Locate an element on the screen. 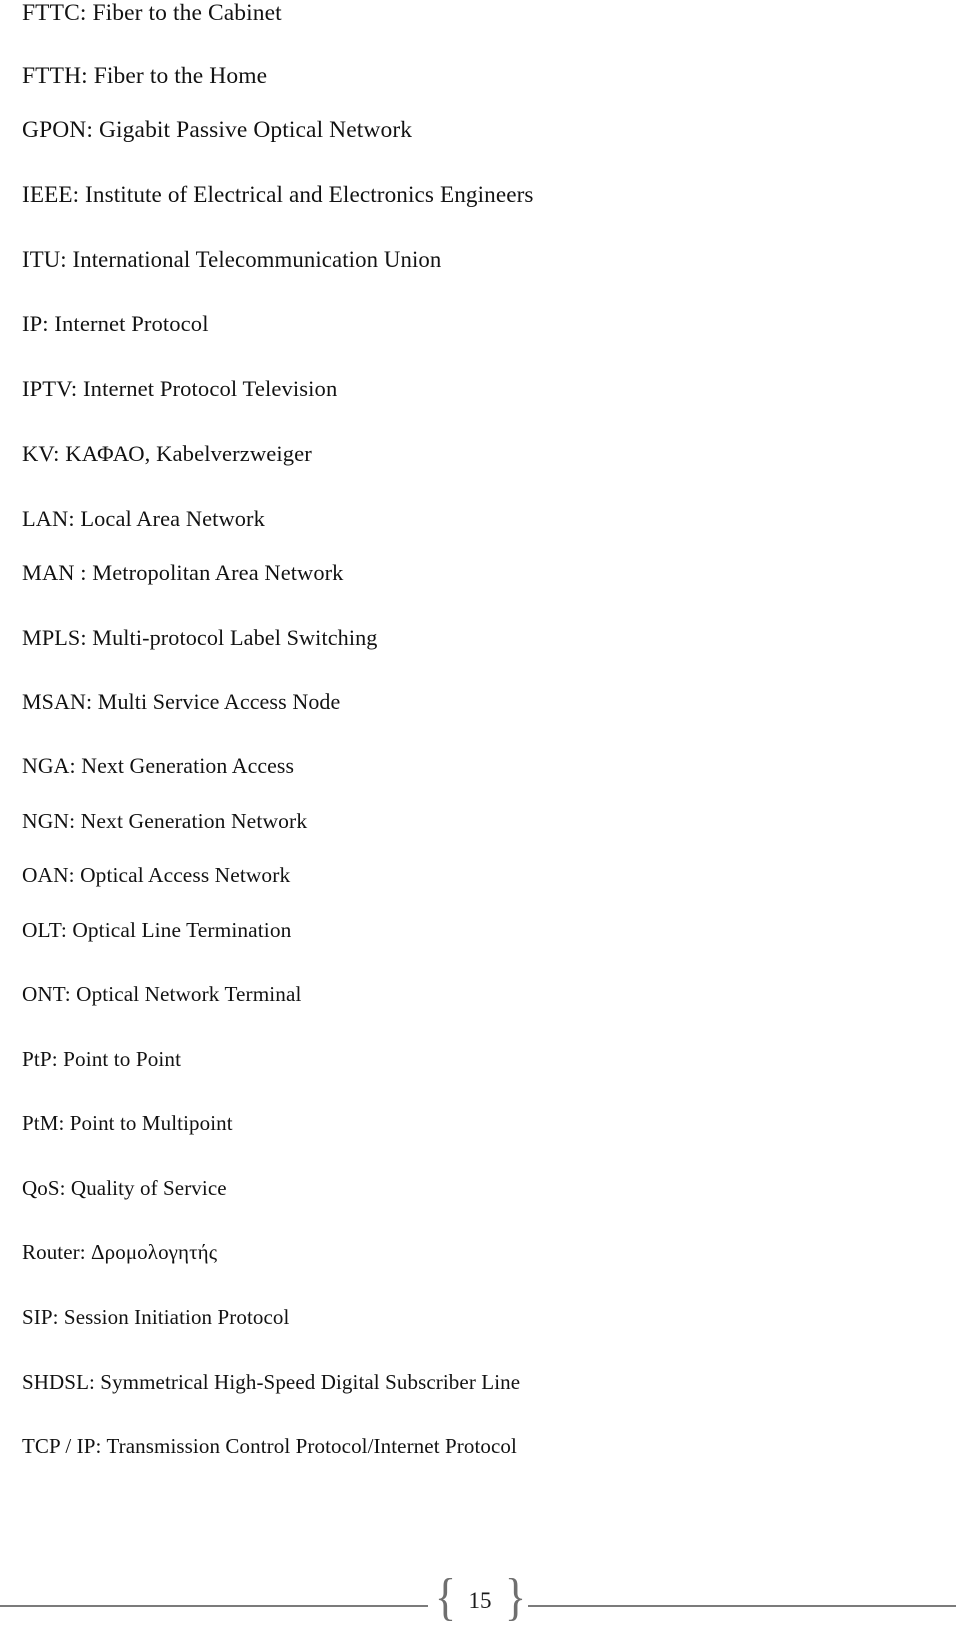  list-item: MSAN: Multi Service Access Node is located at coordinates (181, 701).